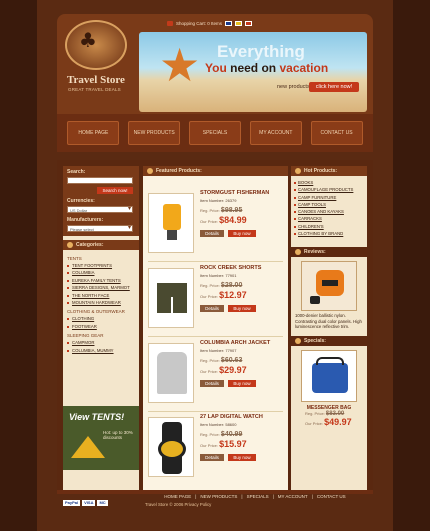  I want to click on product-name: COLUMBIA ARCH JACKET, so click(235, 343).